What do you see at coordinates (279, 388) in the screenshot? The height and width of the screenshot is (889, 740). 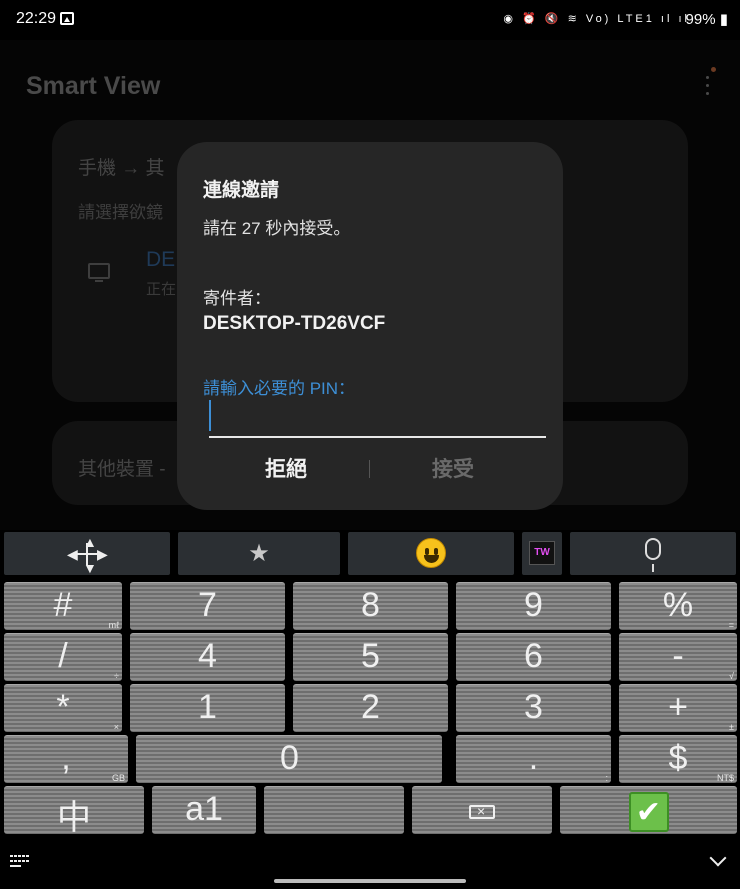 I see `pin-label: 請輸入必要的 PIN：` at bounding box center [279, 388].